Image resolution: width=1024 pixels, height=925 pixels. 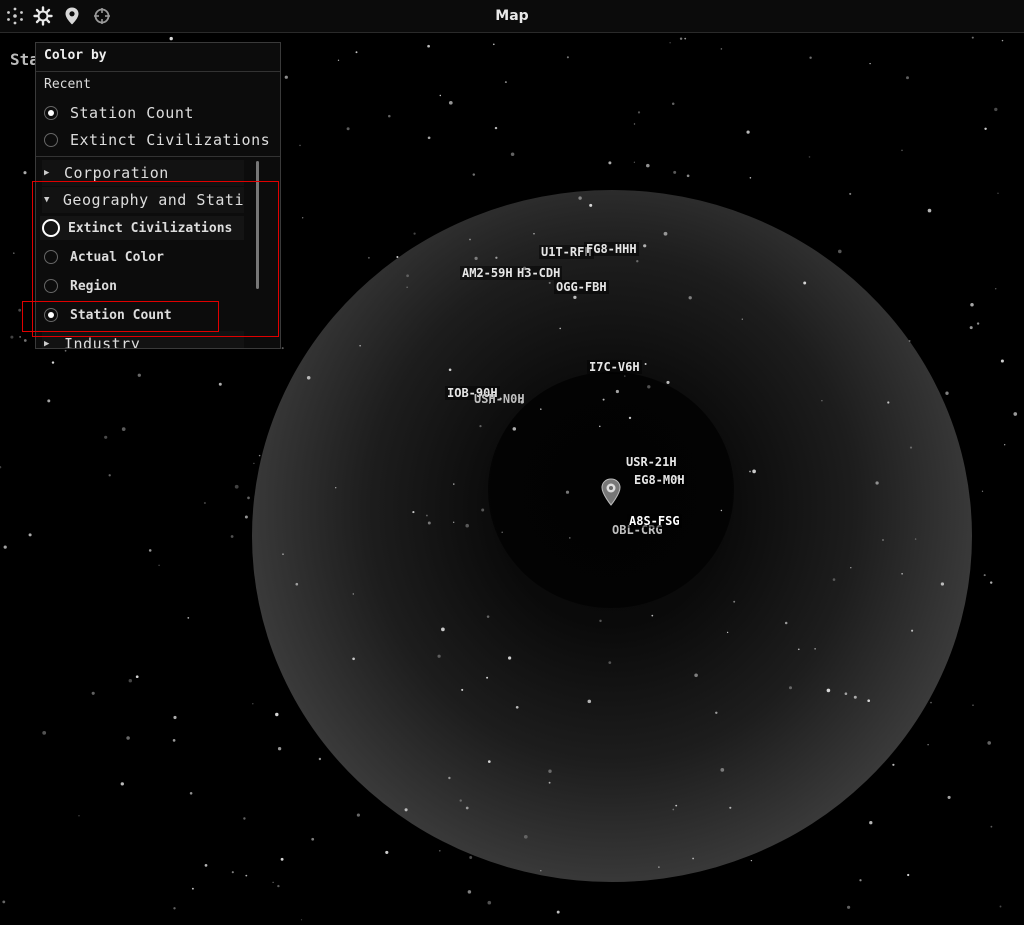 What do you see at coordinates (120, 316) in the screenshot?
I see `highlight-box-station-count` at bounding box center [120, 316].